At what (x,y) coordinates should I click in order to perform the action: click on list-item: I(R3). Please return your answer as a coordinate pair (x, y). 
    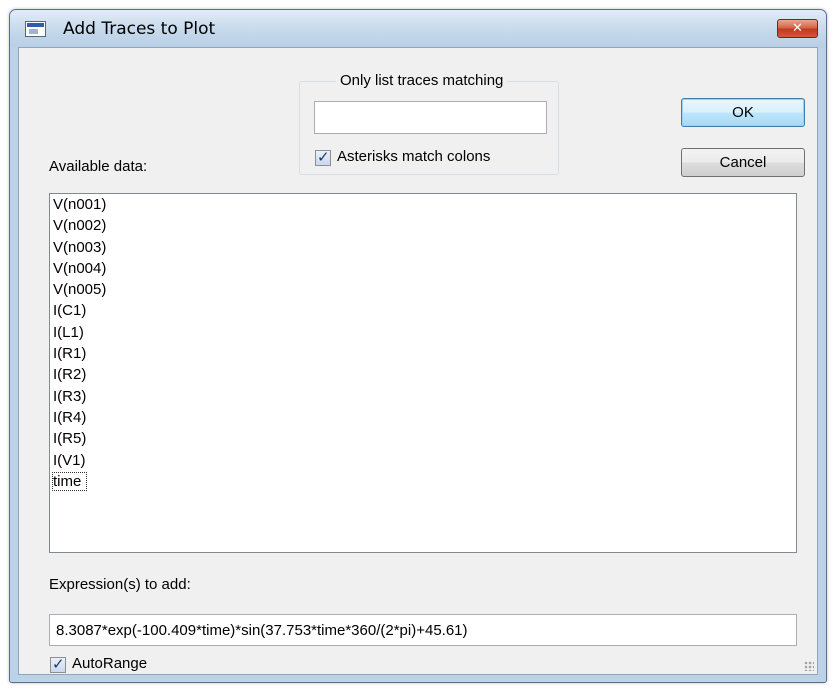
    Looking at the image, I should click on (423, 396).